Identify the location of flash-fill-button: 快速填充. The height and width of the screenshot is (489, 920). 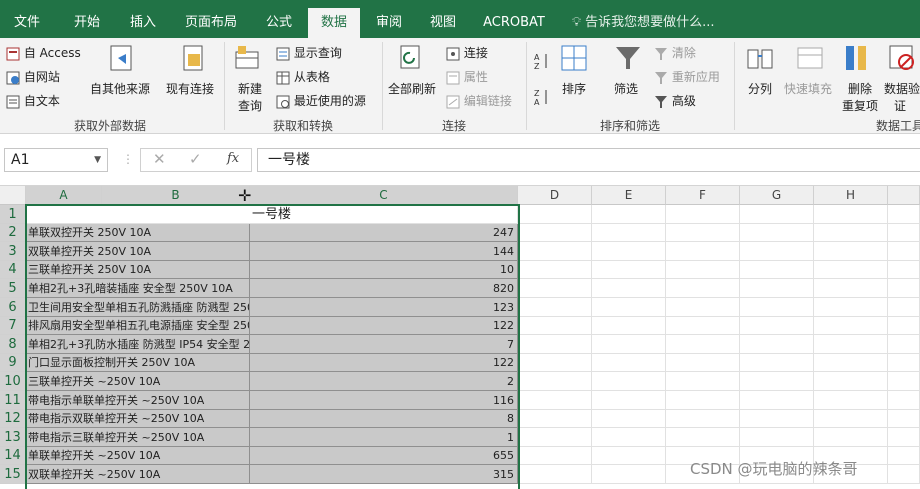
(808, 88).